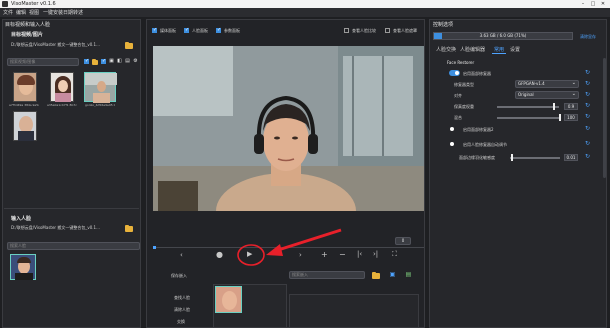 The image size is (610, 328). I want to click on section-face-restorer: Face Restorer, so click(461, 62).